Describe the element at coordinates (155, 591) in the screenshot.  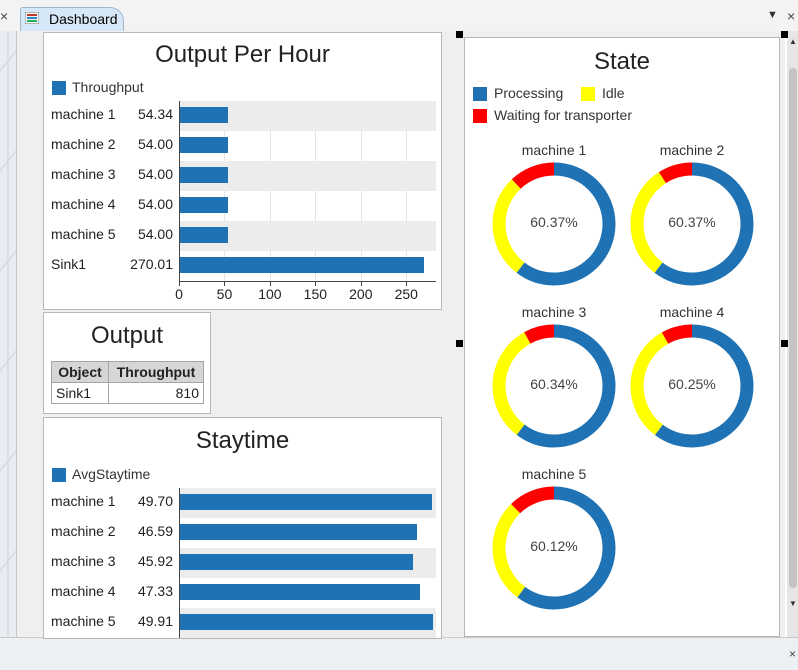
I see `bar-value-label: 47.33` at that location.